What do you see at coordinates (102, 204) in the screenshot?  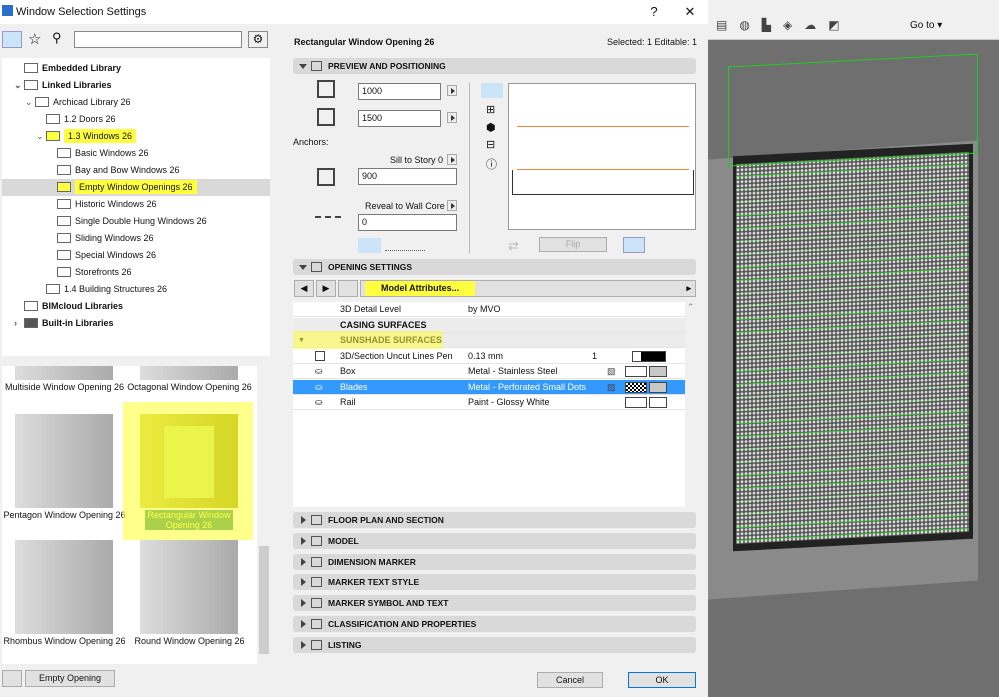 I see `tree-item: Historic Windows 26` at bounding box center [102, 204].